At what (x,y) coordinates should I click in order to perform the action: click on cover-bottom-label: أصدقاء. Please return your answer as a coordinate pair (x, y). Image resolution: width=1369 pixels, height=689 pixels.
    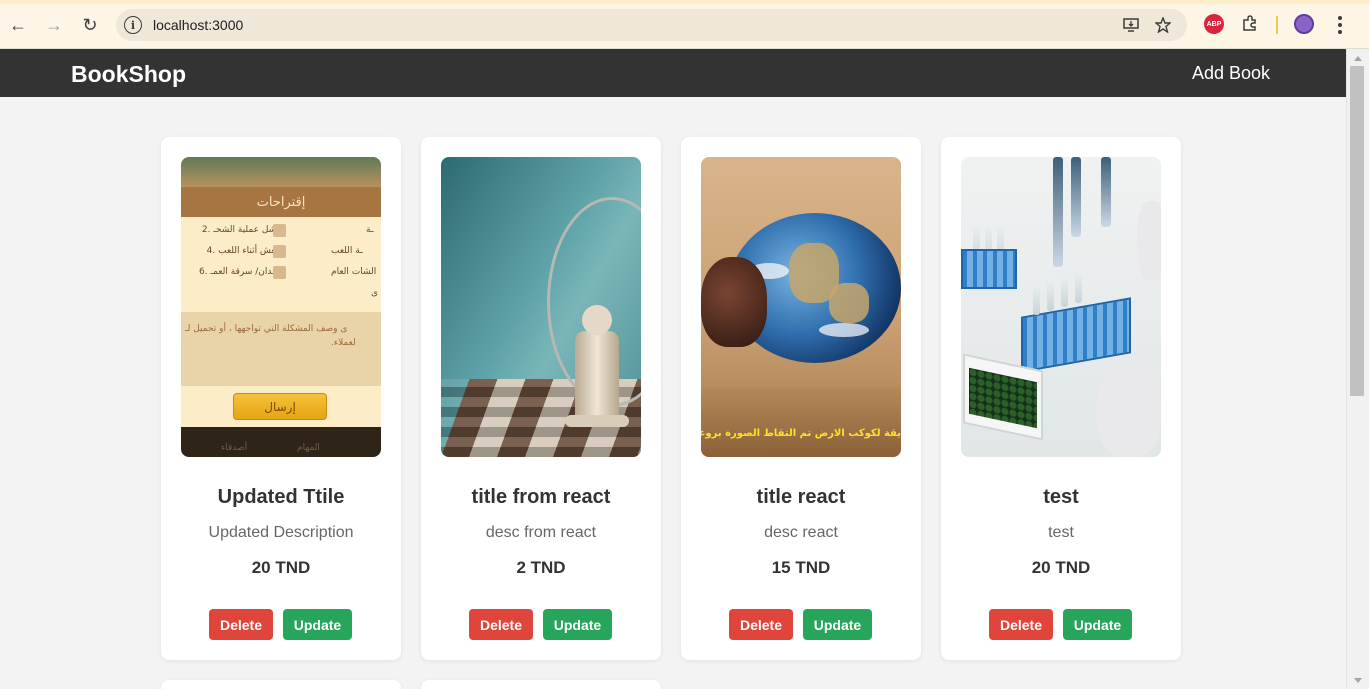
    Looking at the image, I should click on (234, 448).